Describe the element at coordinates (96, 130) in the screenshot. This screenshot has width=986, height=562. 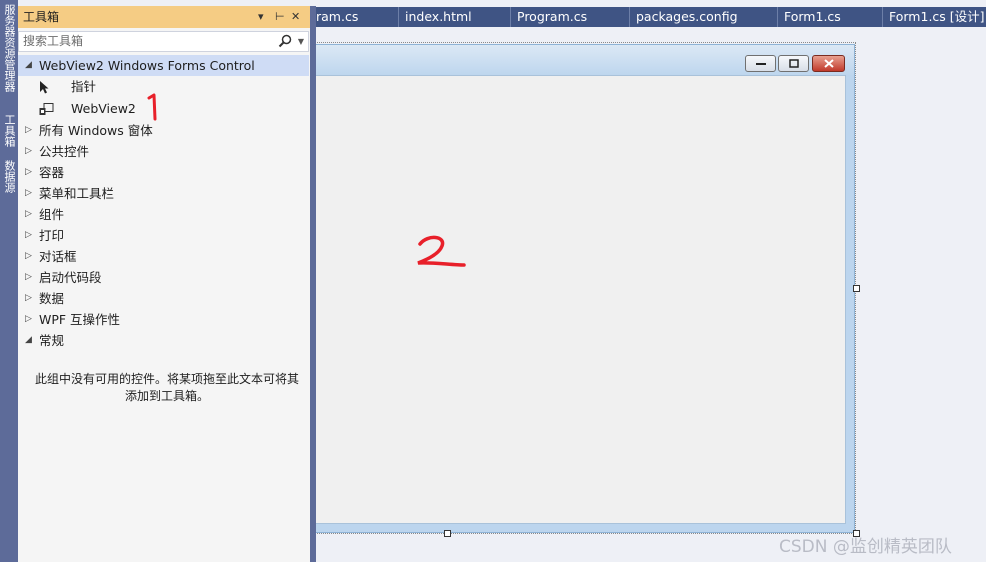
I see `group-label: 所有 Windows 窗体` at that location.